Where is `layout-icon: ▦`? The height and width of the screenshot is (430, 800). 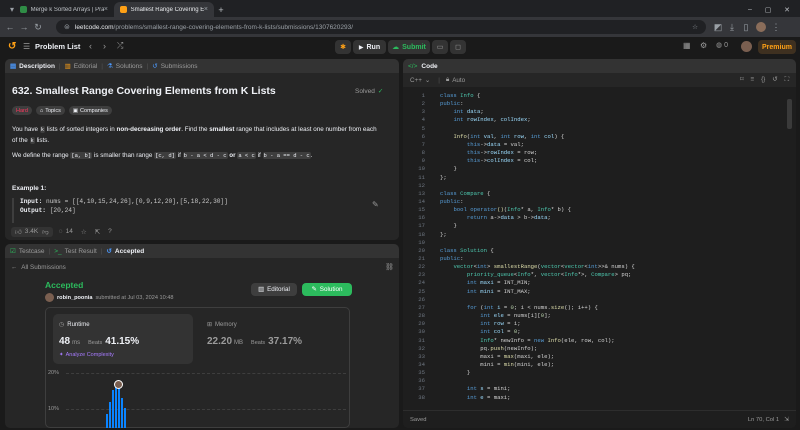
layout-icon: ▦ is located at coordinates (687, 45).